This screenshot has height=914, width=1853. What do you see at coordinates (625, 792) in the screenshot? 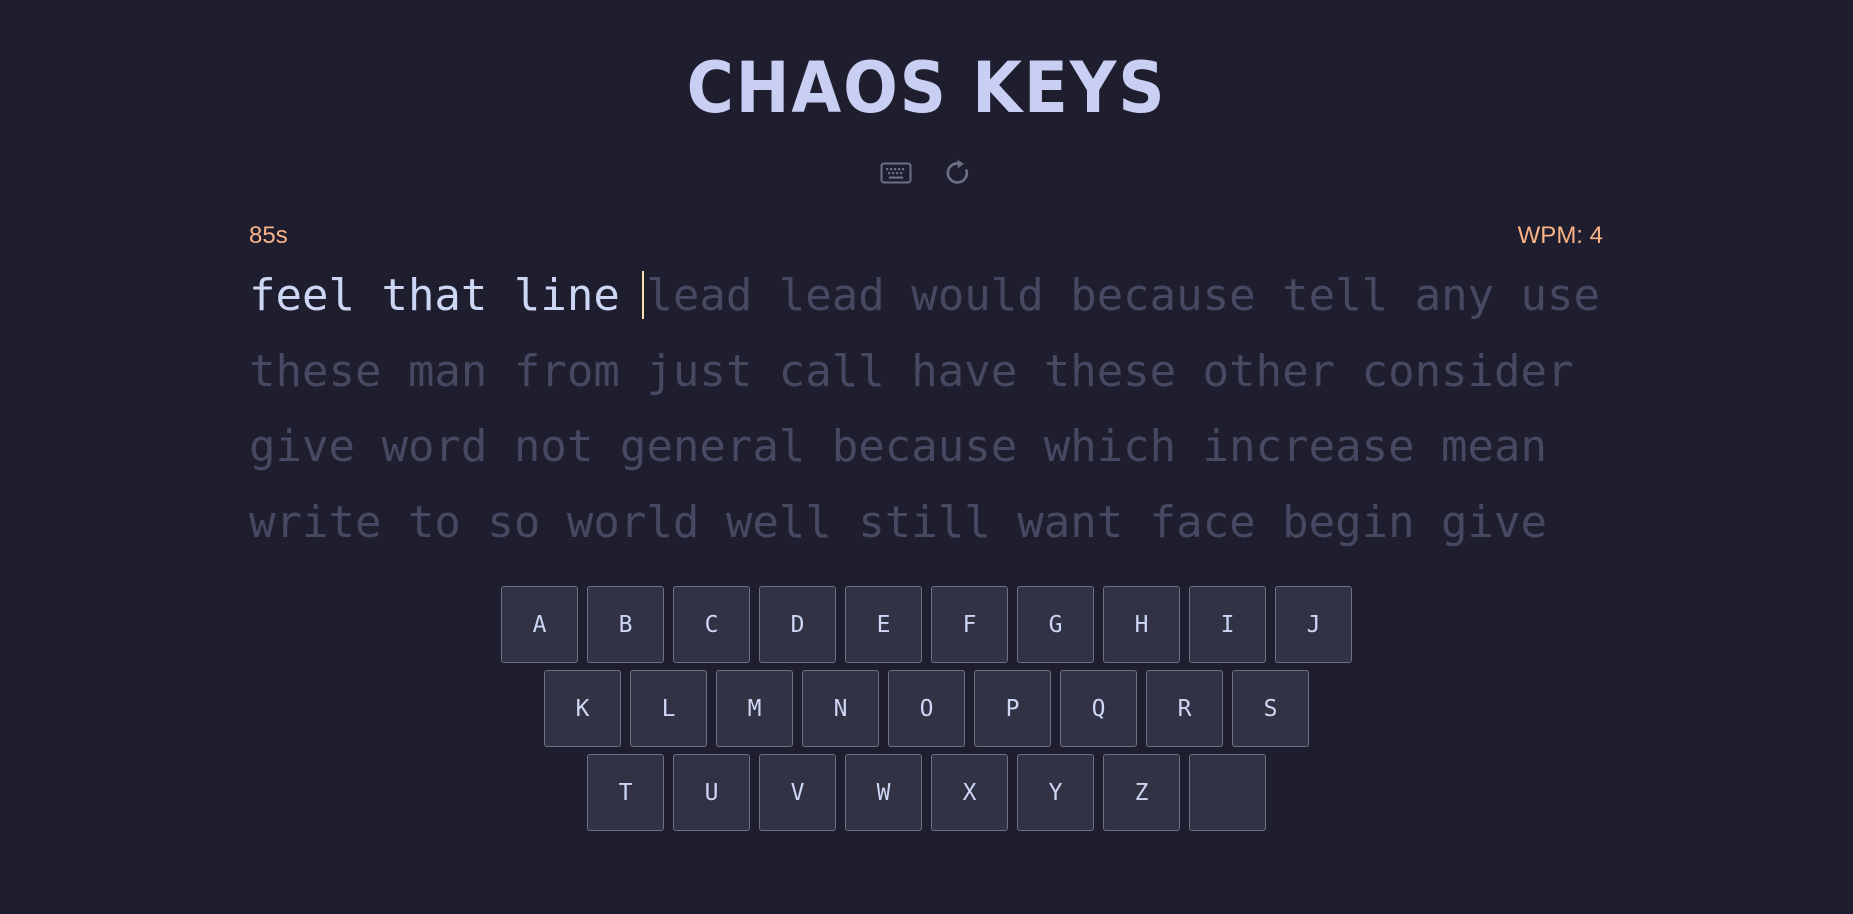
I see `key-t: T` at bounding box center [625, 792].